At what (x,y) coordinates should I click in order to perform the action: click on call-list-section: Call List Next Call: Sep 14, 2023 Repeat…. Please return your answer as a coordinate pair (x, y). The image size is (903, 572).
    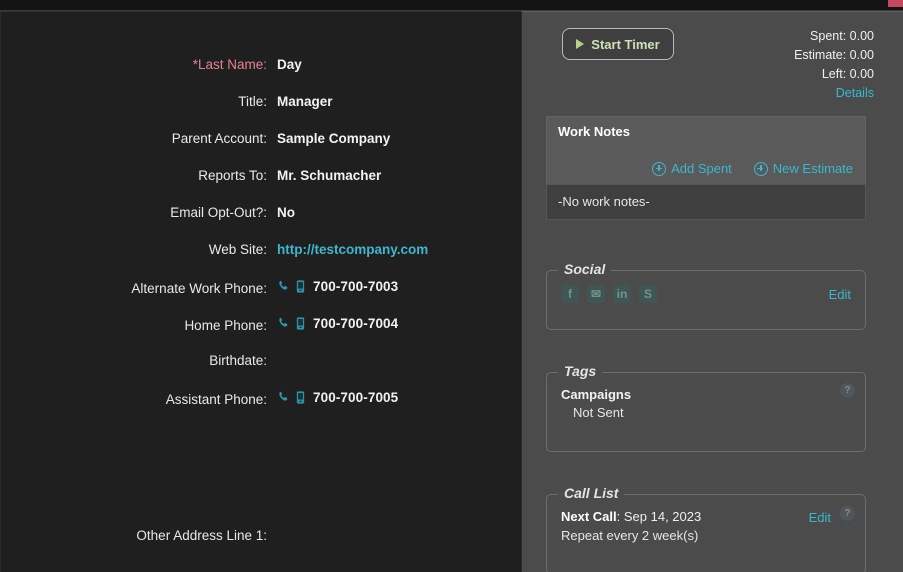
    Looking at the image, I should click on (706, 528).